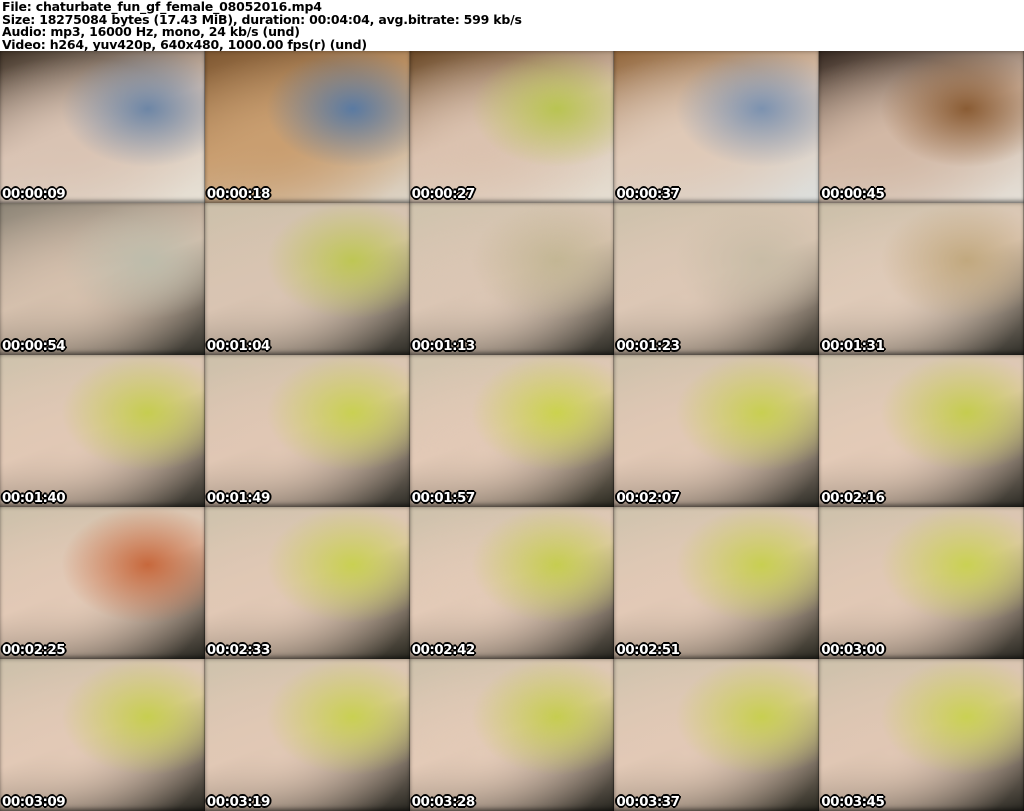  Describe the element at coordinates (648, 802) in the screenshot. I see `timestamp-overlay: 00:03:37` at that location.